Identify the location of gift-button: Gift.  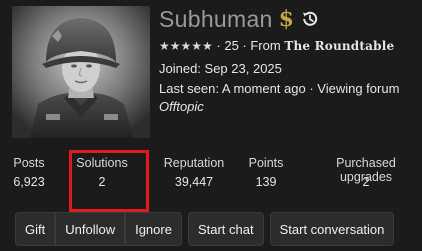
(35, 229).